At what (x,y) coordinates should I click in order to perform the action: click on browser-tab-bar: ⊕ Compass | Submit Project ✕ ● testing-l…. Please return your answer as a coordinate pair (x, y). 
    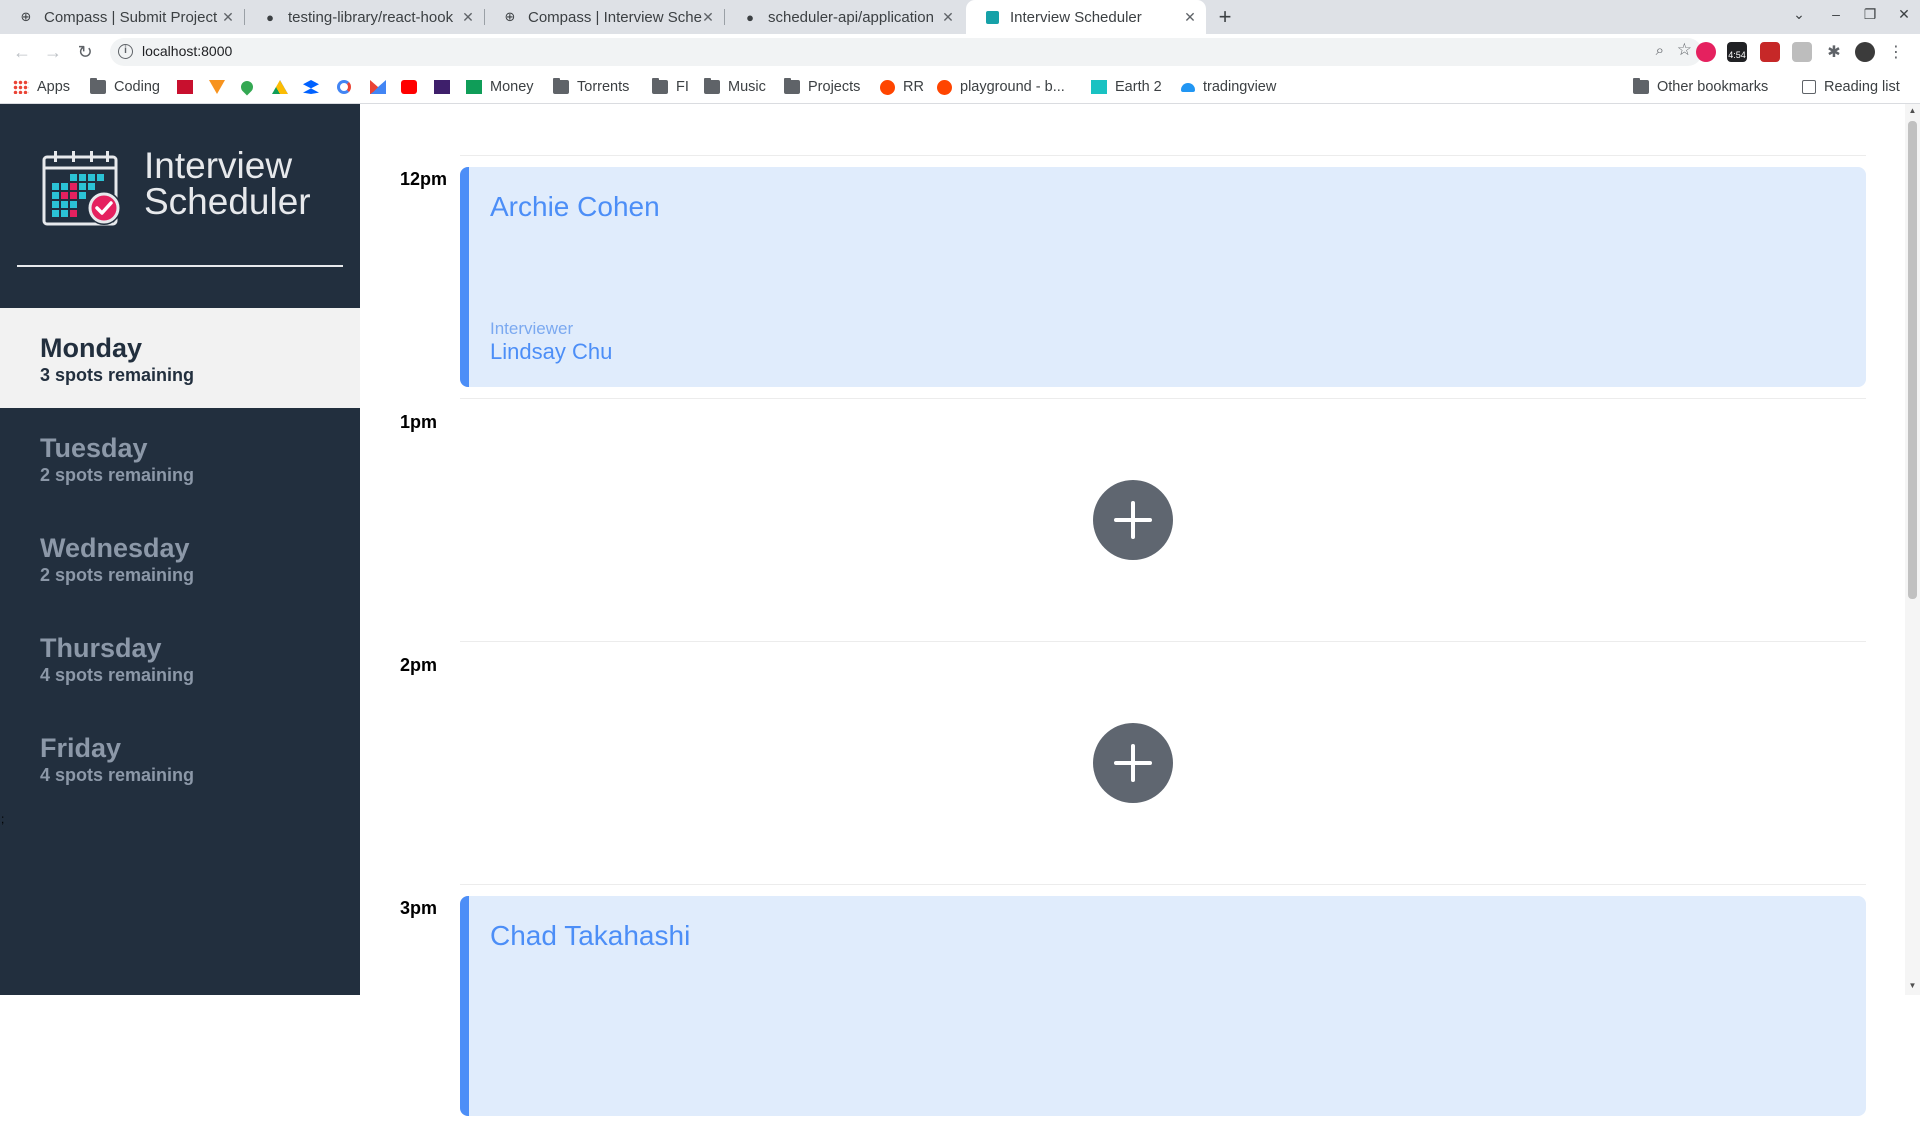
    Looking at the image, I should click on (960, 17).